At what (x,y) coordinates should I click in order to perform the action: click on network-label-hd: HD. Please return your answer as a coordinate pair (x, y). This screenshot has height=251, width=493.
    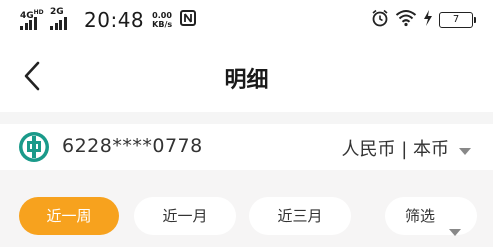
    Looking at the image, I should click on (38, 12).